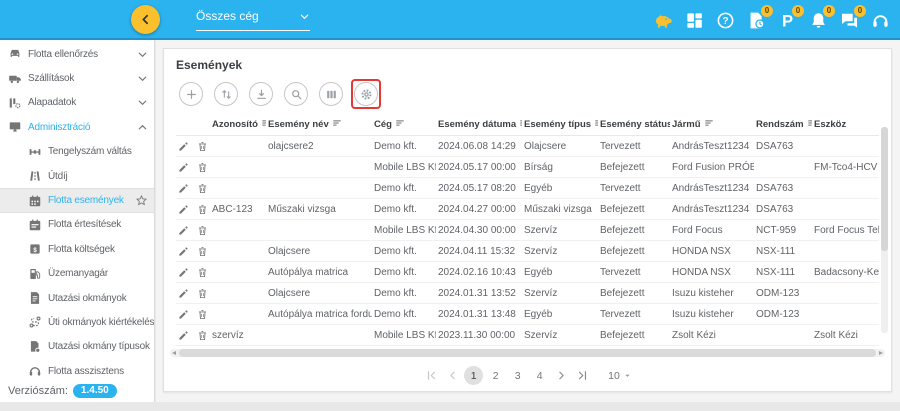 The image size is (900, 411). What do you see at coordinates (634, 125) in the screenshot?
I see `column-header-esemeny_statusz: Esemény státusz` at bounding box center [634, 125].